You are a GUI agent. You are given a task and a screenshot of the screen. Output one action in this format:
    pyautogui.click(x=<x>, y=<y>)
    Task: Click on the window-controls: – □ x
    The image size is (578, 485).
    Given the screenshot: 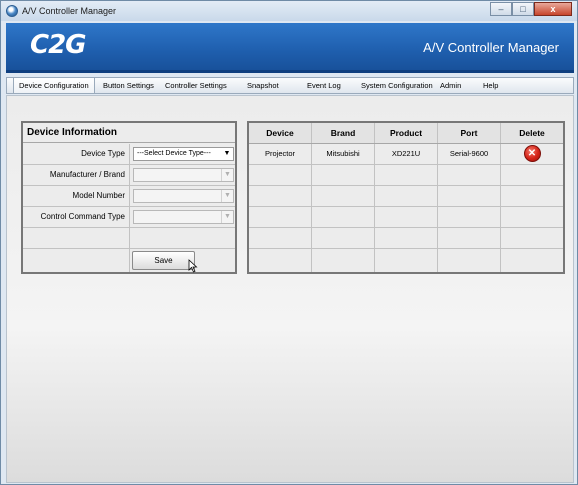 What is the action you would take?
    pyautogui.click(x=531, y=9)
    